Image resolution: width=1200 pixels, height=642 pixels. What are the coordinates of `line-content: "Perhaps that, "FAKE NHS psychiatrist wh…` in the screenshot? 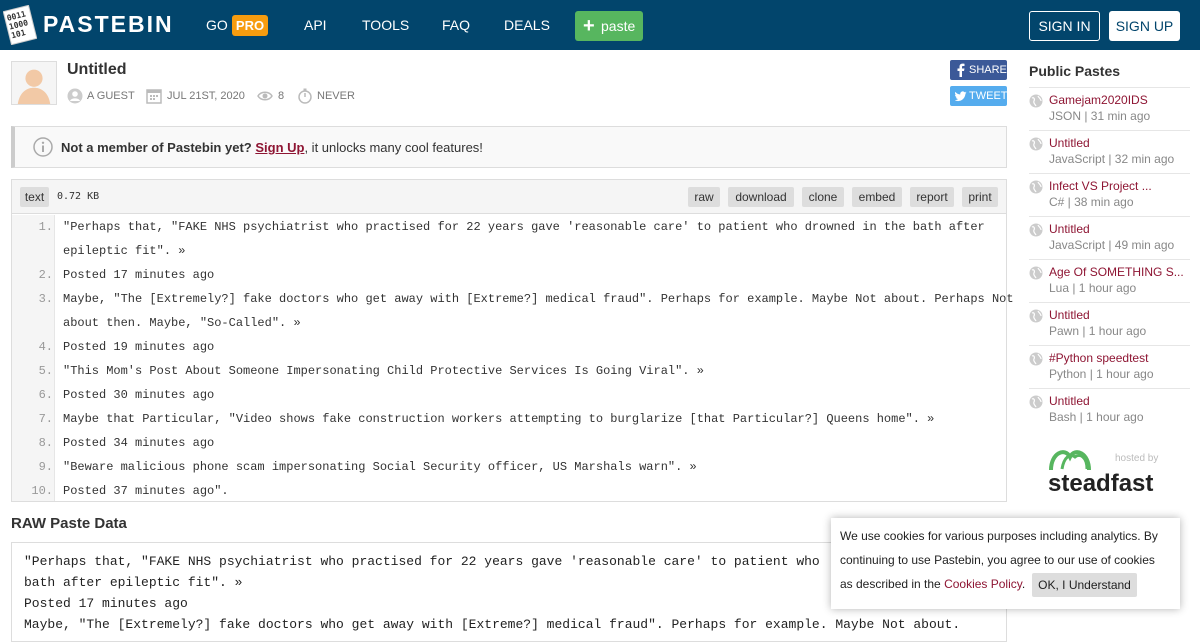 It's located at (524, 227).